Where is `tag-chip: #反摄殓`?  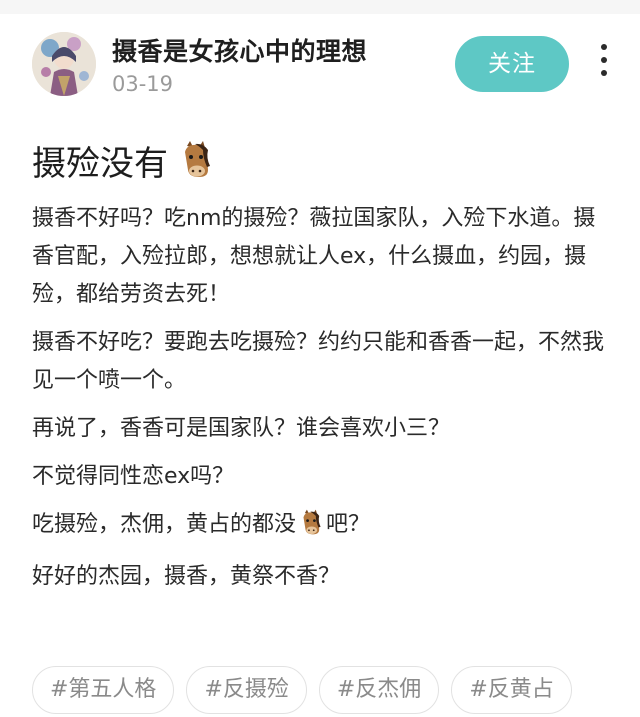
tag-chip: #反摄殓 is located at coordinates (246, 690).